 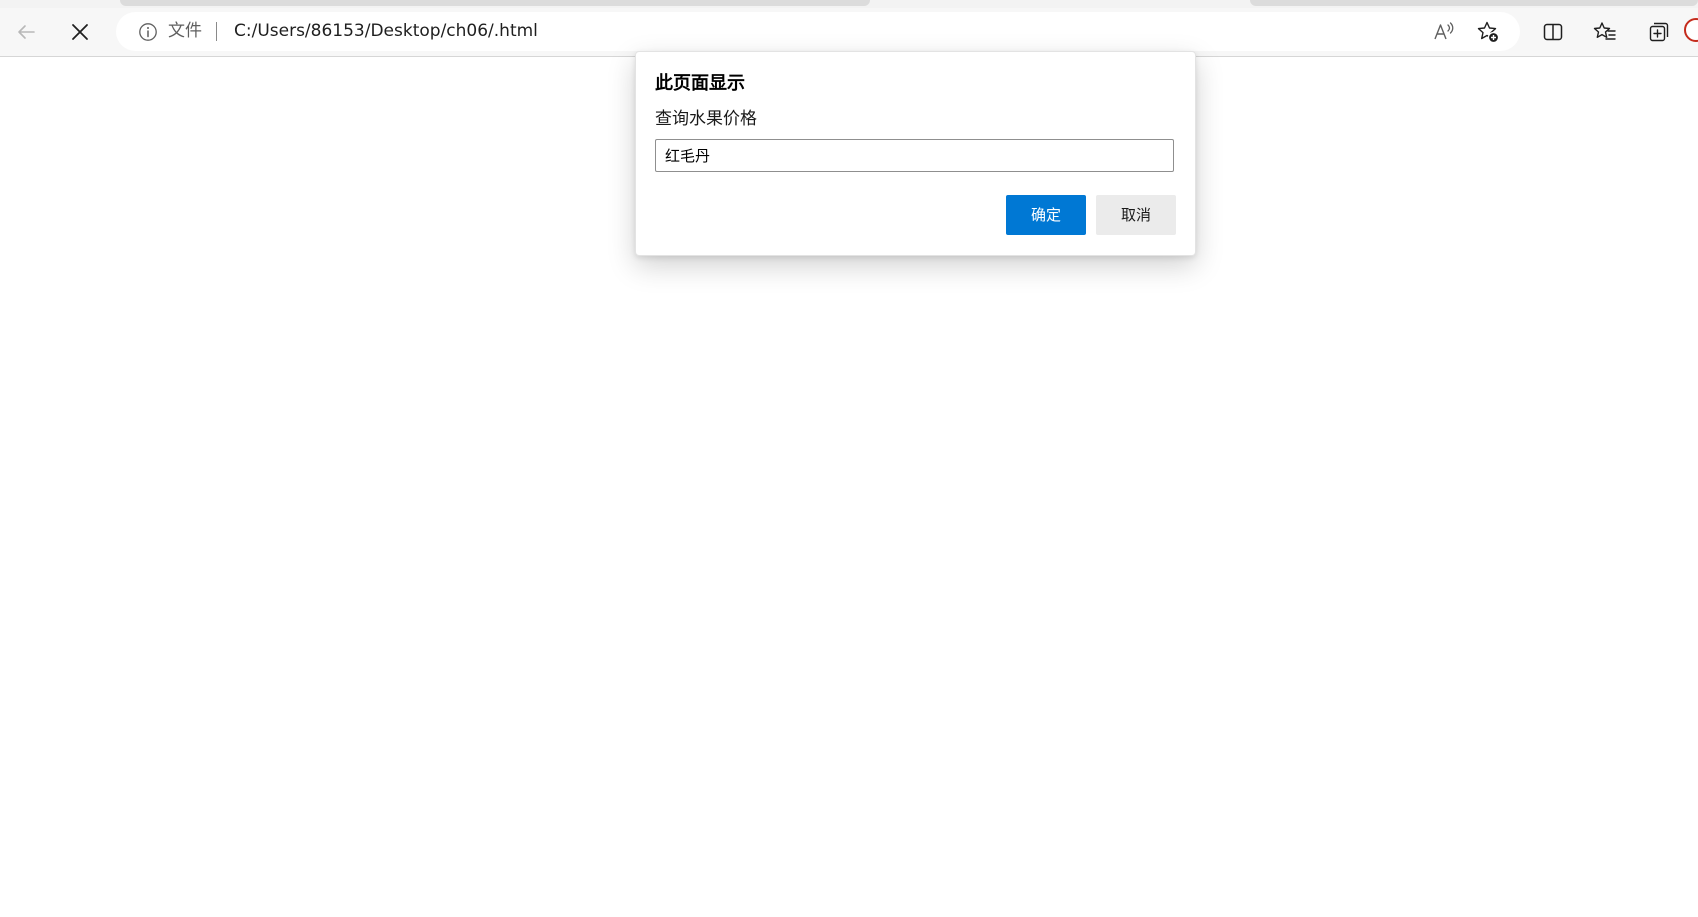 I want to click on collections-icon, so click(x=1659, y=32).